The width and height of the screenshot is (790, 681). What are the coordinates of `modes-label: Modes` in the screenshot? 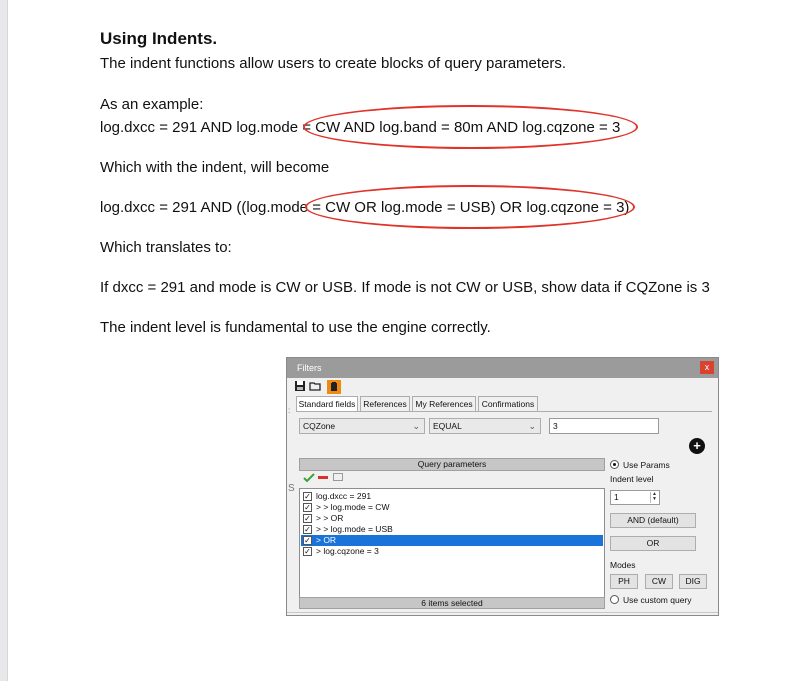 It's located at (623, 565).